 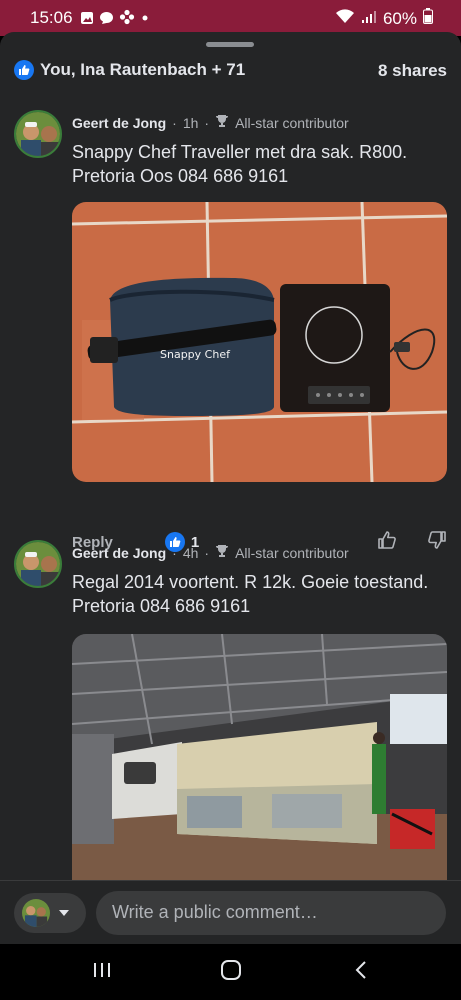 I want to click on status-bar: 15:06 60%, so click(x=230, y=18).